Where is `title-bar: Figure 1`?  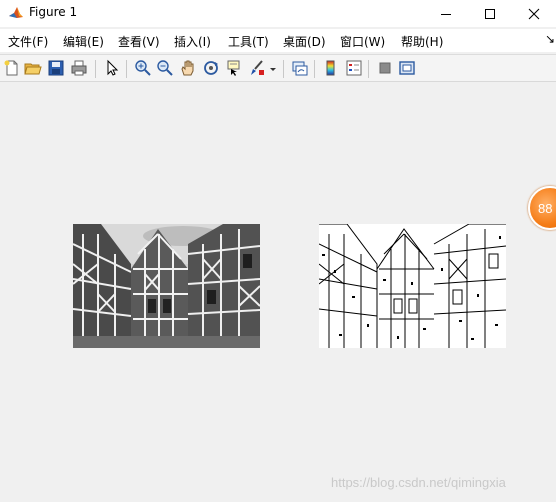
title-bar: Figure 1 is located at coordinates (278, 13).